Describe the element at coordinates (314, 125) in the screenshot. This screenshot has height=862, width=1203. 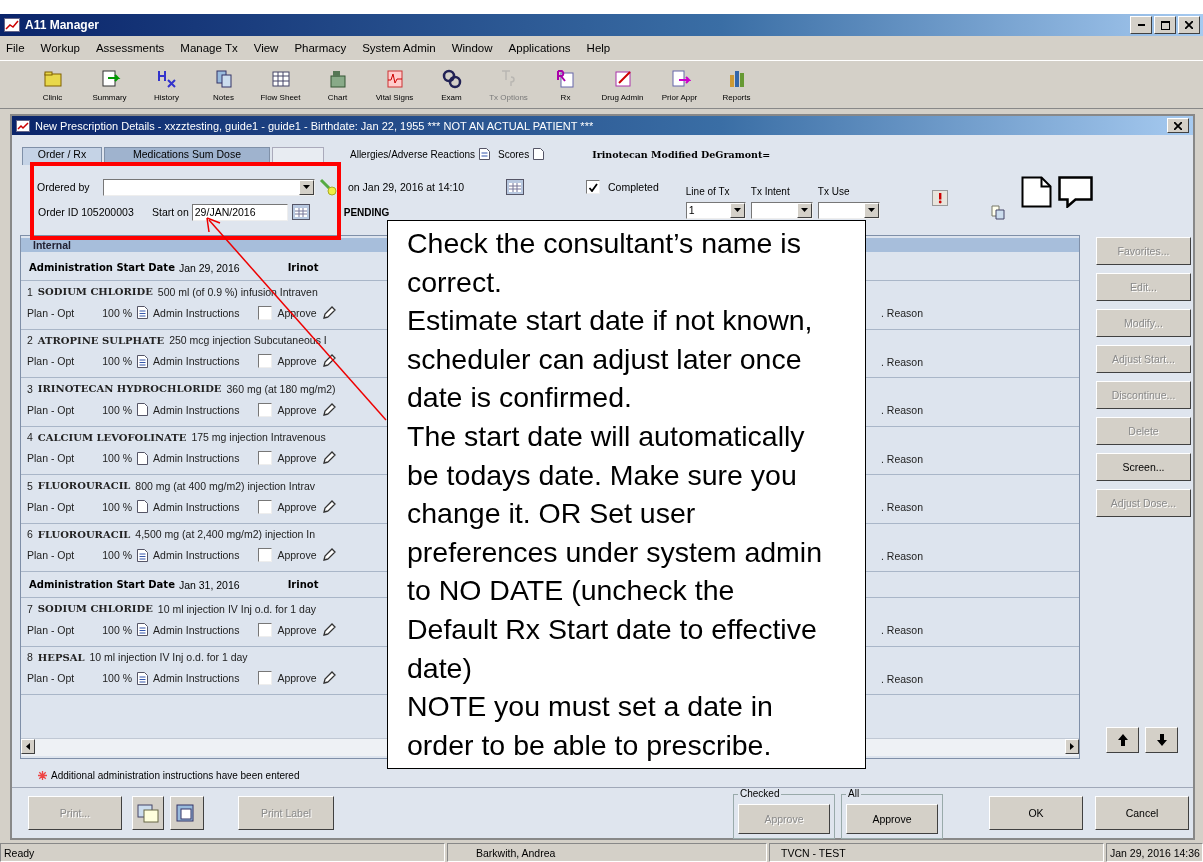
I see `dialog-title: New Prescription Details - xxzztesting, guide1 - guide1 - Birthdate: Jan 22, 1955 *** NOT AN ACTUAL PATIENT ***` at that location.